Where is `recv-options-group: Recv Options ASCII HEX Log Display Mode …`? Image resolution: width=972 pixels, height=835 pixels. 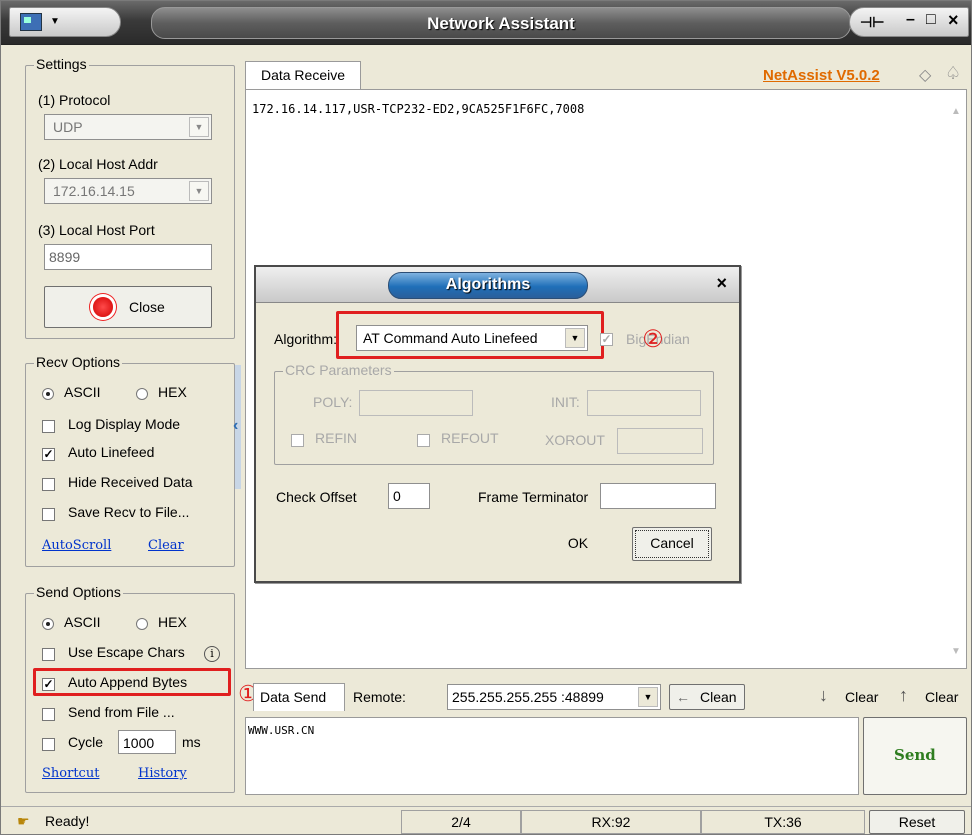 recv-options-group: Recv Options ASCII HEX Log Display Mode … is located at coordinates (130, 460).